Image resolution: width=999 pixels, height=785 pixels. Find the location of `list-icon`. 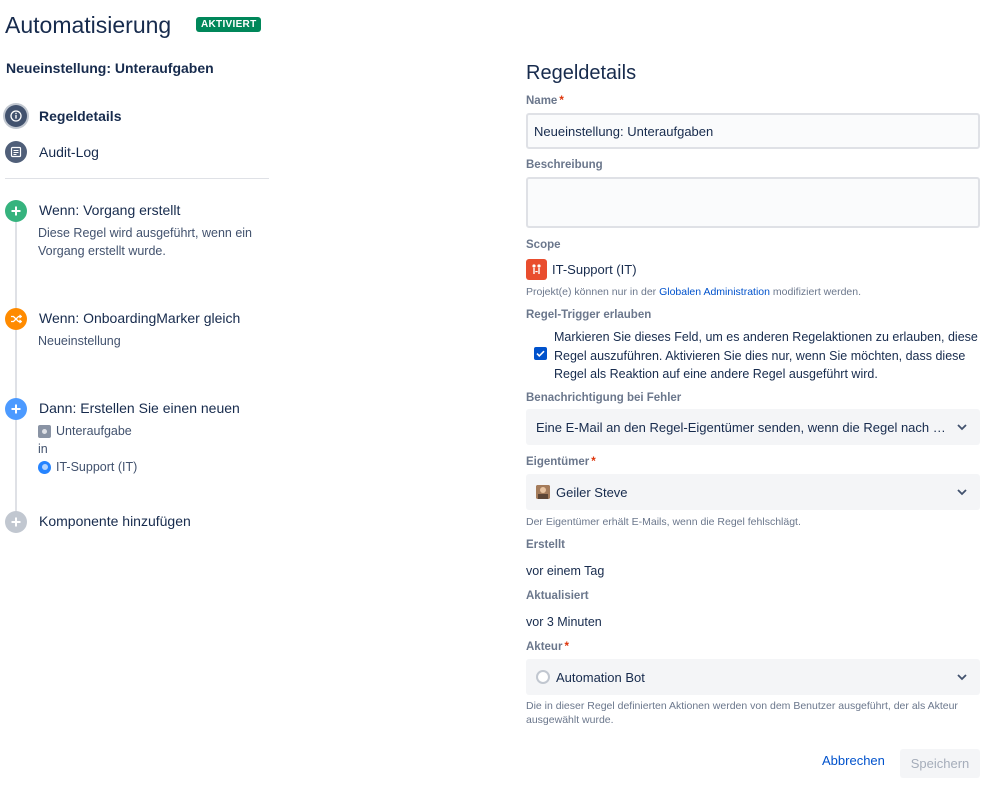

list-icon is located at coordinates (16, 152).